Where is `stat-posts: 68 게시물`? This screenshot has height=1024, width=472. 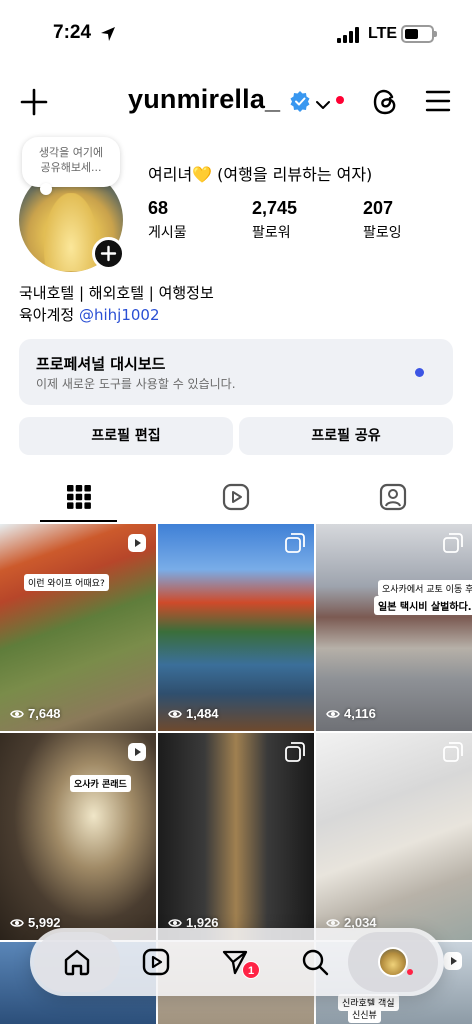
stat-posts: 68 게시물 is located at coordinates (167, 220).